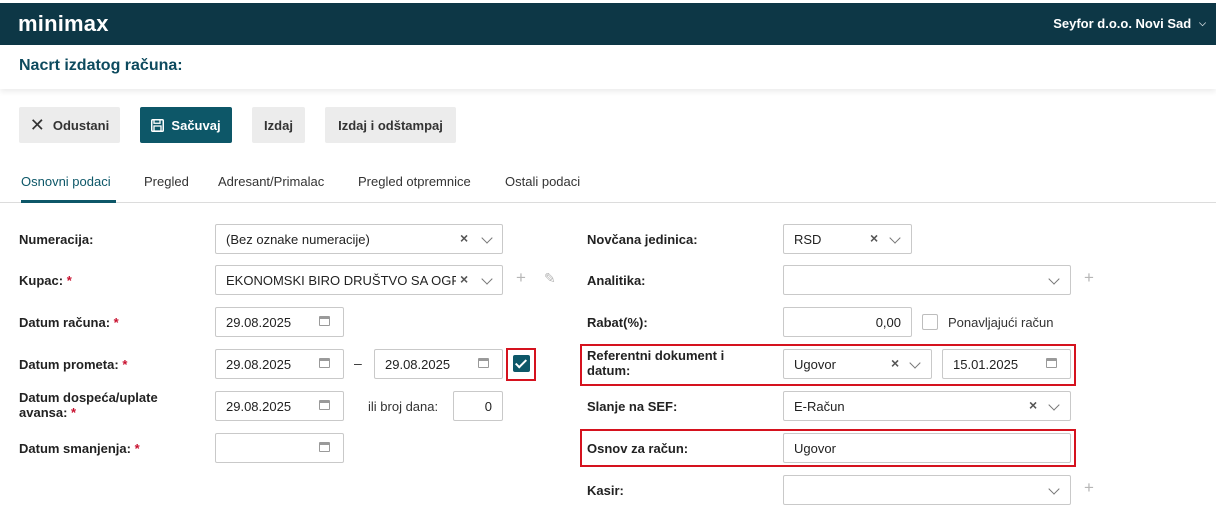 The width and height of the screenshot is (1216, 519). What do you see at coordinates (45, 280) in the screenshot?
I see `customer-label: Kupac: *` at bounding box center [45, 280].